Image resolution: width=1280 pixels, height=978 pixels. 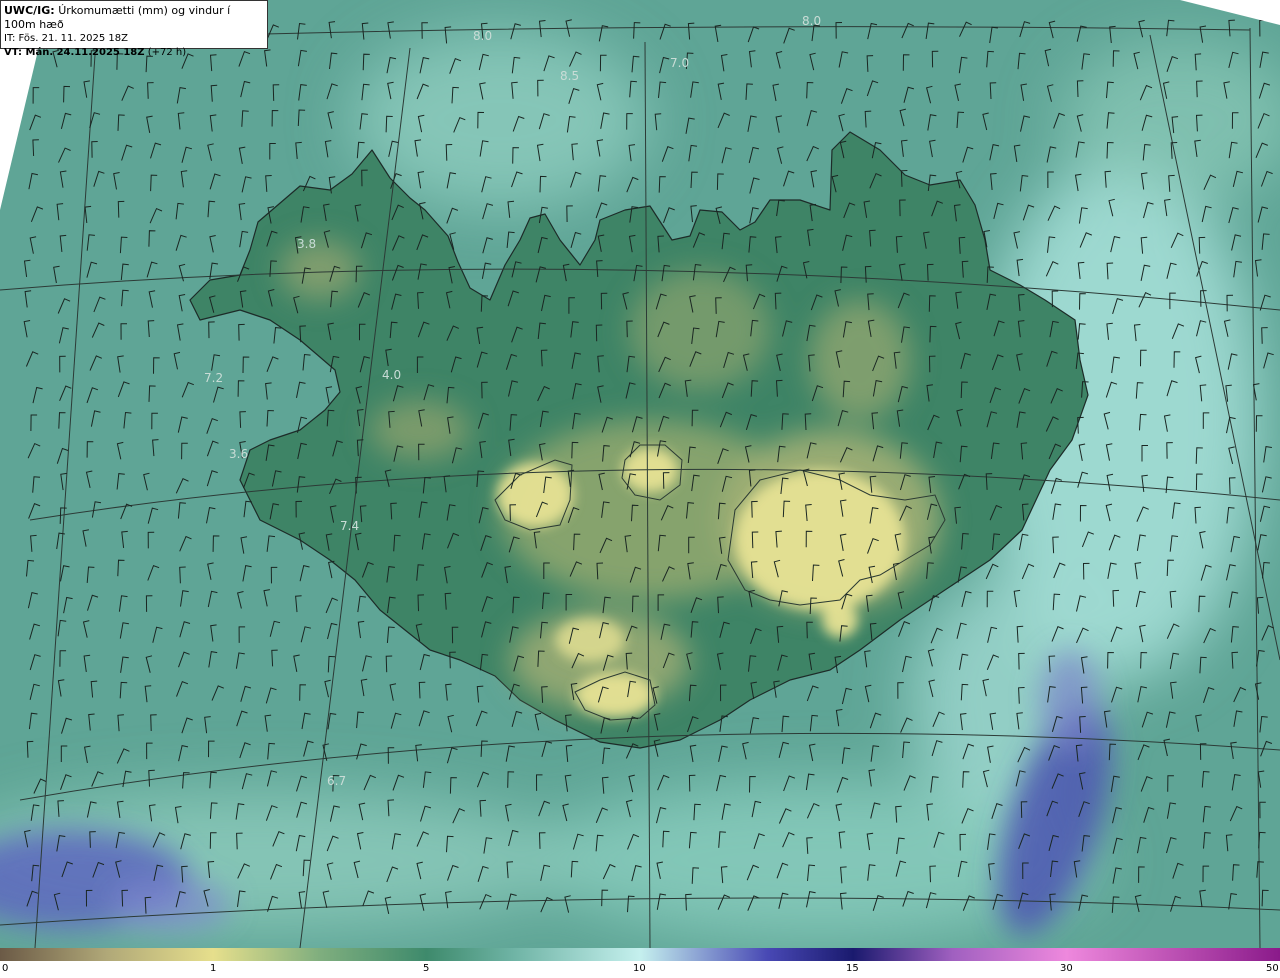 What do you see at coordinates (820, 540) in the screenshot?
I see `glacier-vatnajokull` at bounding box center [820, 540].